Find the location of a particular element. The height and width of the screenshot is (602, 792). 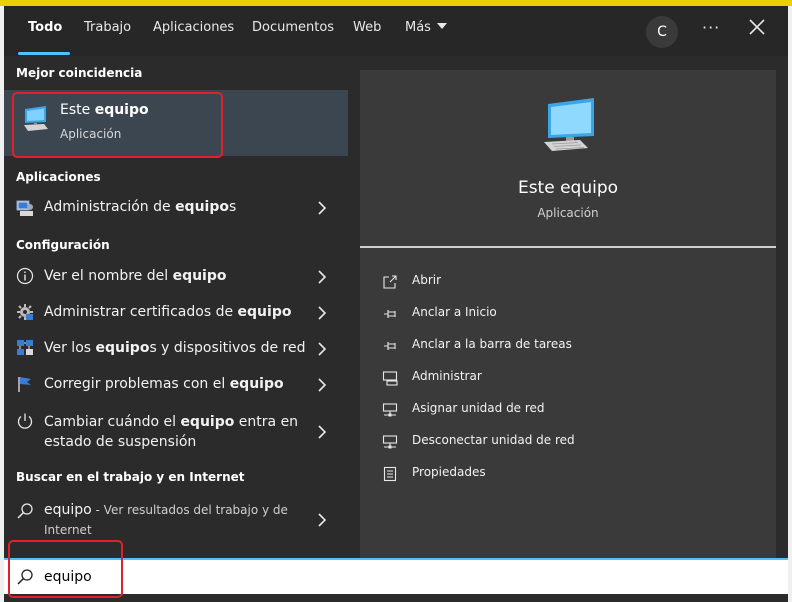

list-item-label: Administrar certificados de equipo is located at coordinates (167, 312).